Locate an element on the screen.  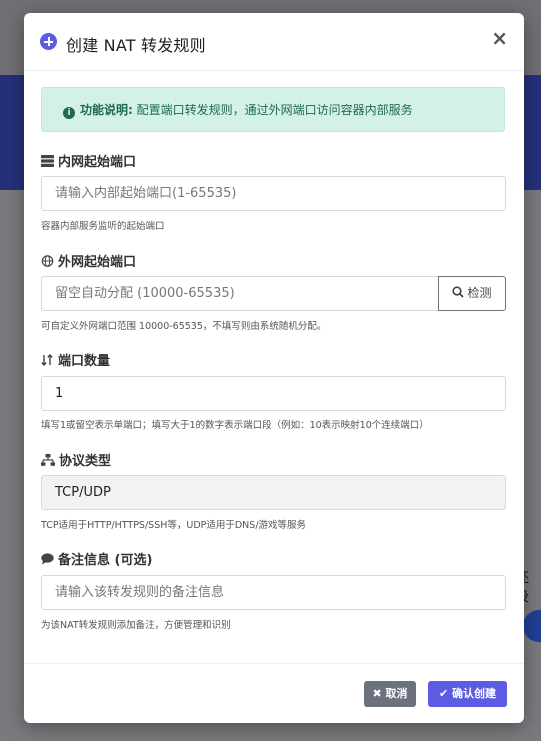
check-port-button: 检测 is located at coordinates (472, 293).